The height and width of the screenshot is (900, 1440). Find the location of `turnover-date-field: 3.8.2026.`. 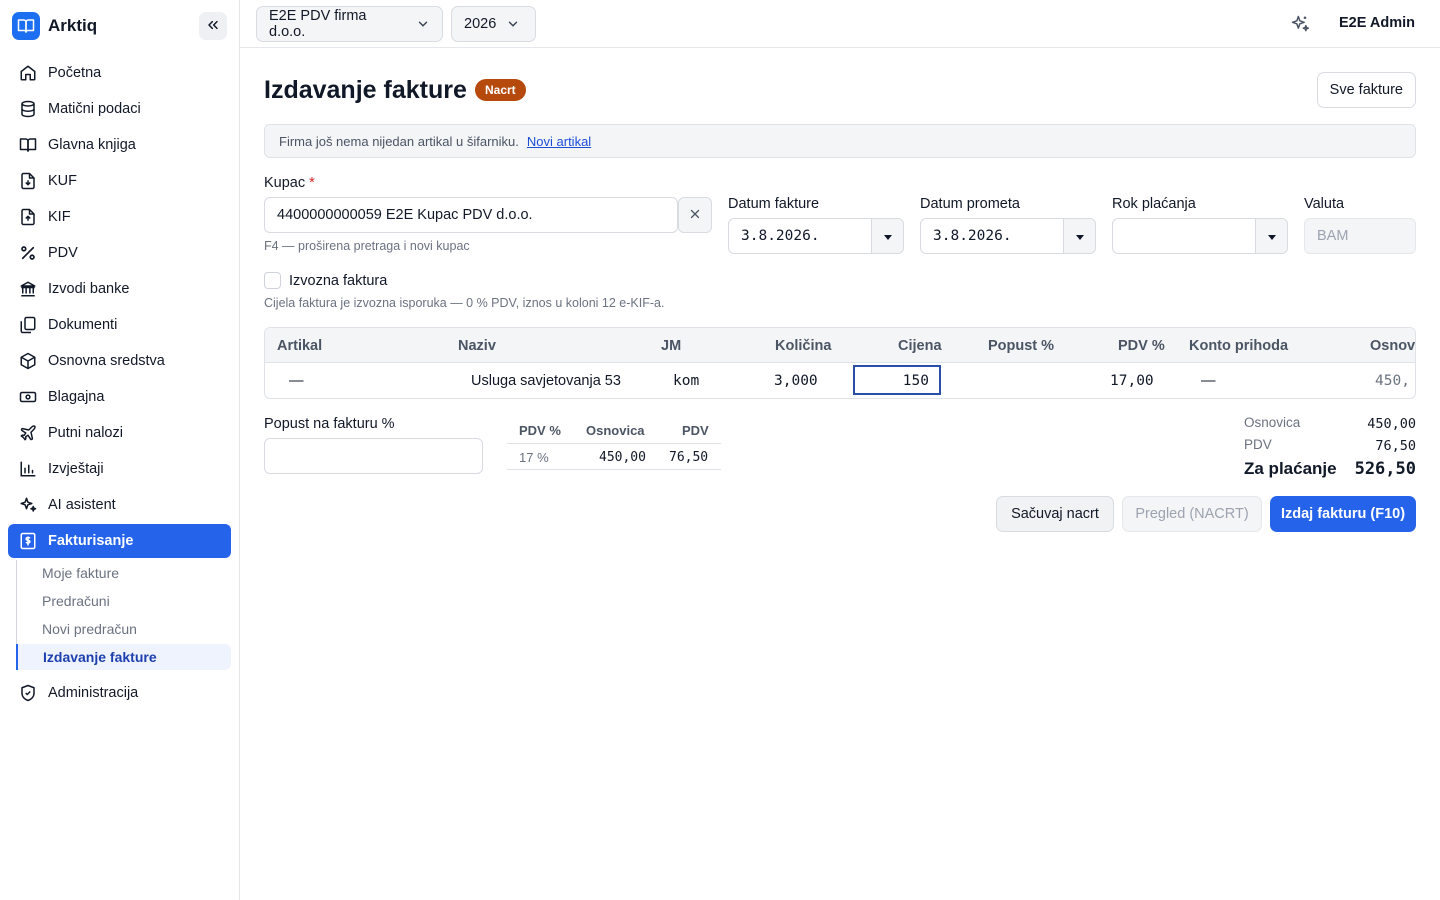

turnover-date-field: 3.8.2026. is located at coordinates (1008, 236).